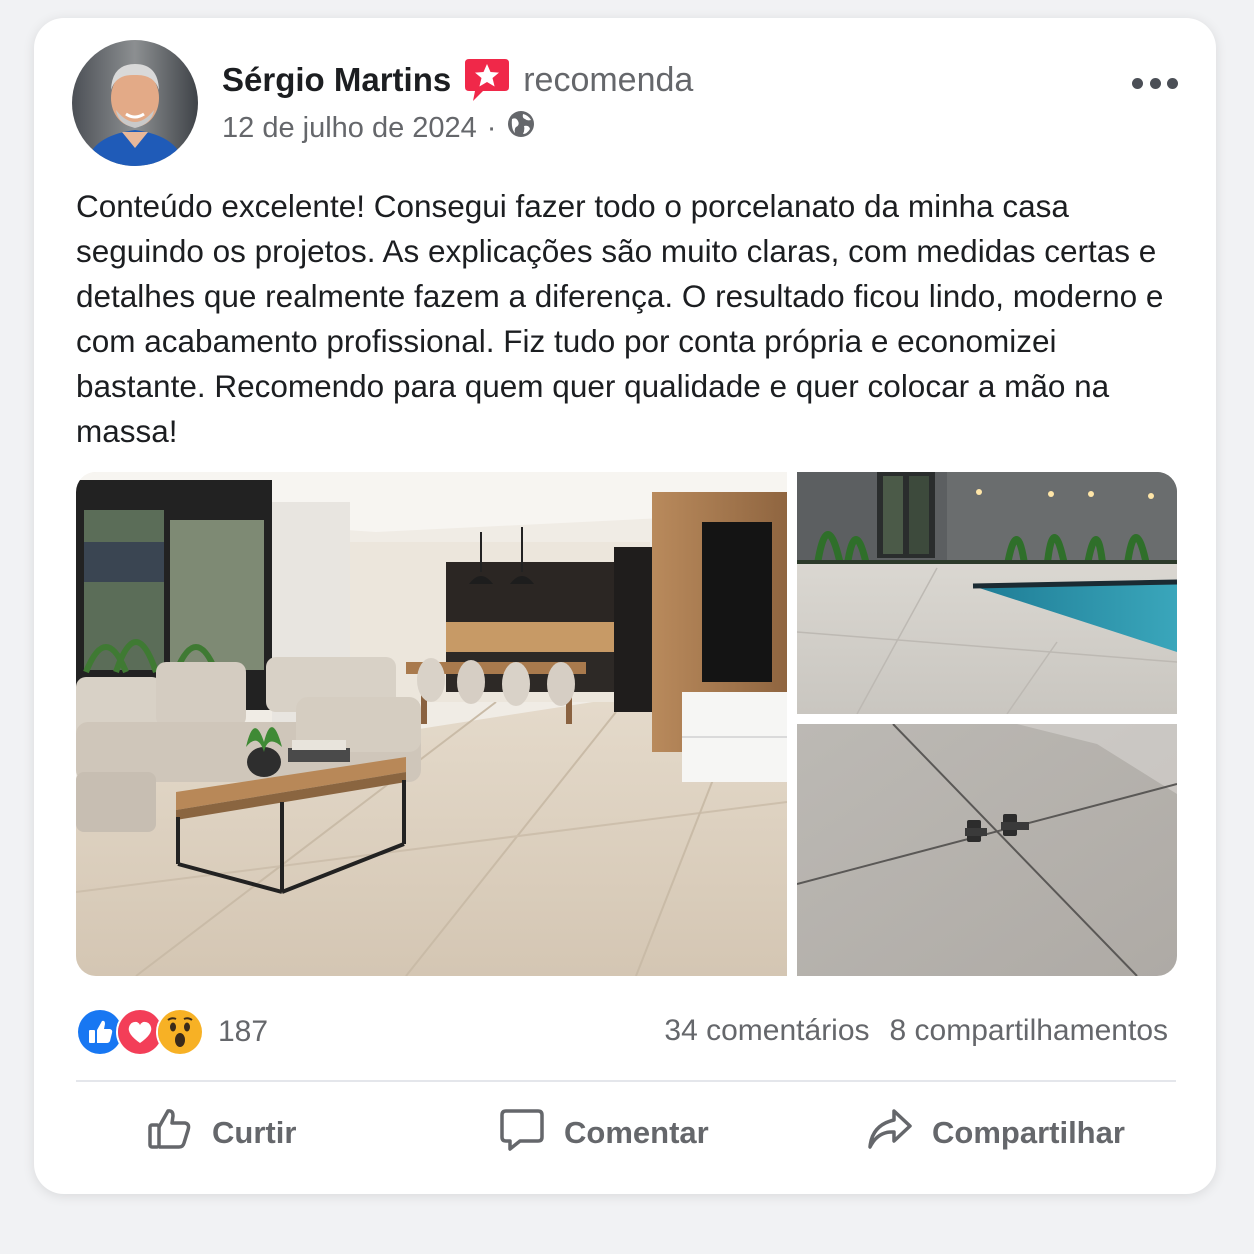 Image resolution: width=1254 pixels, height=1254 pixels. I want to click on engagement-stats: 34 comentários 8 compartilhamentos, so click(916, 1034).